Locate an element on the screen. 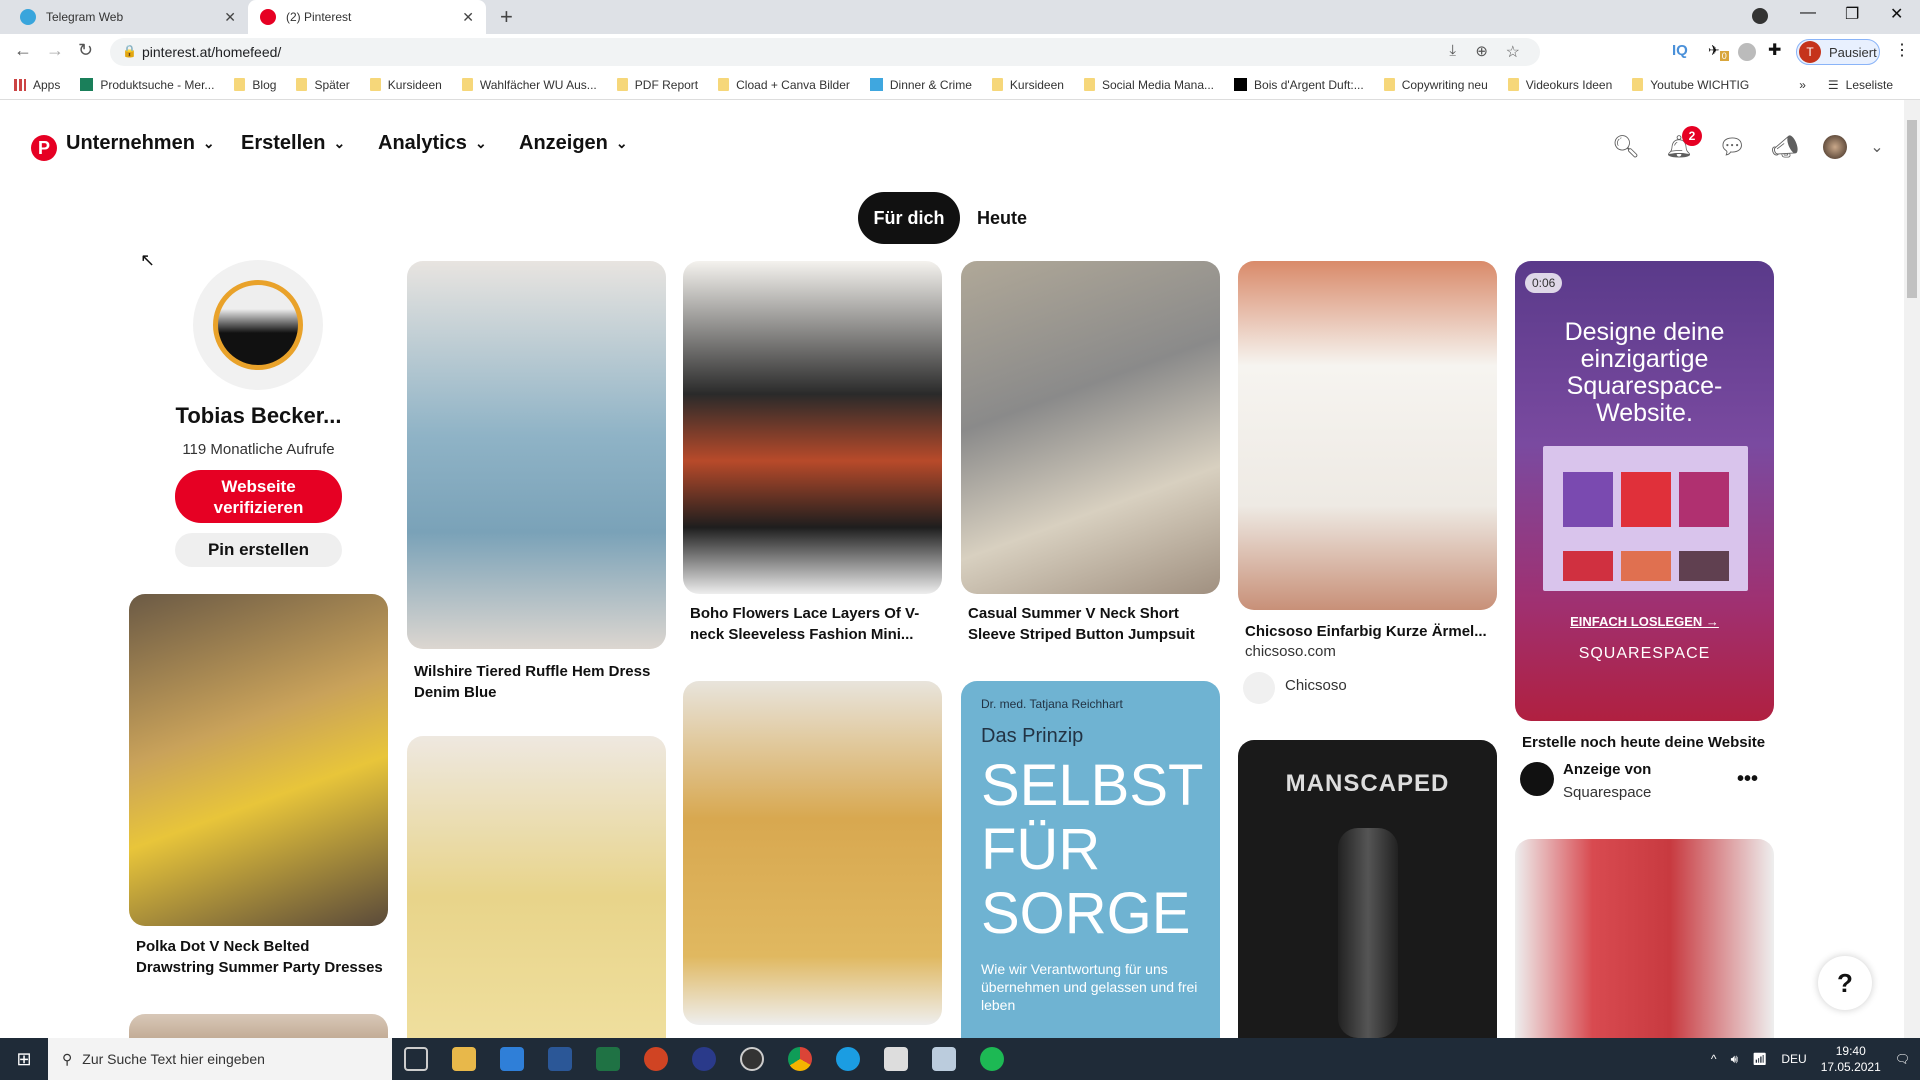  close-window-button: ✕ is located at coordinates (1896, 14).